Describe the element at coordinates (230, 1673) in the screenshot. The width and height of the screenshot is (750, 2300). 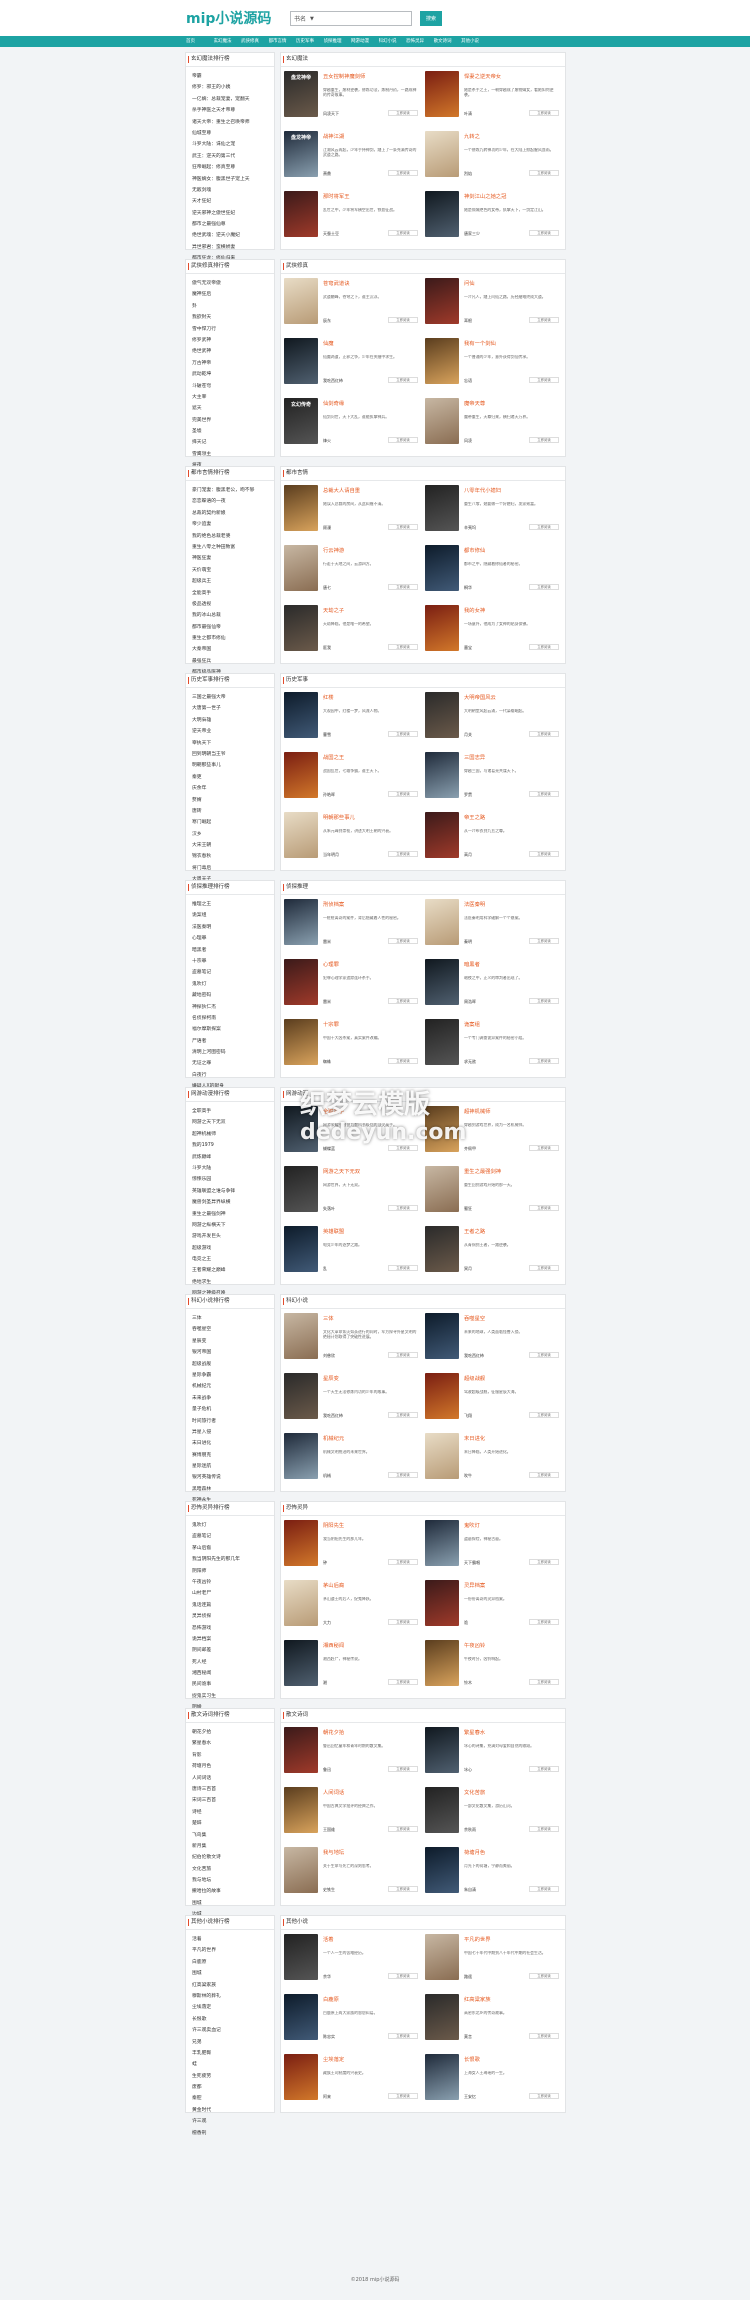
I see `ranking-item: 湘西秘闻` at that location.